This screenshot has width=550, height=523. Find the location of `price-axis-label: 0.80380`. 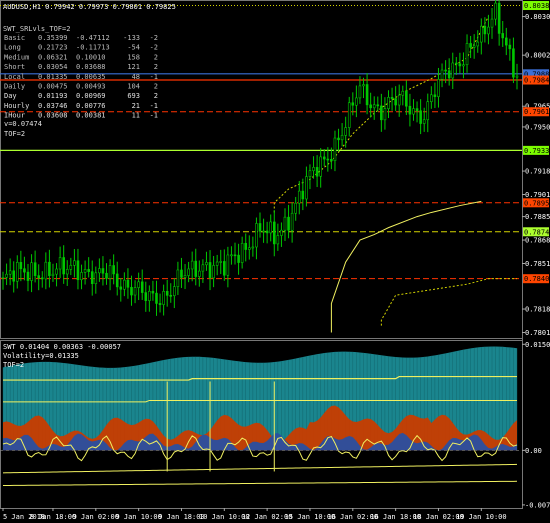

price-axis-label: 0.80380 is located at coordinates (537, 6).